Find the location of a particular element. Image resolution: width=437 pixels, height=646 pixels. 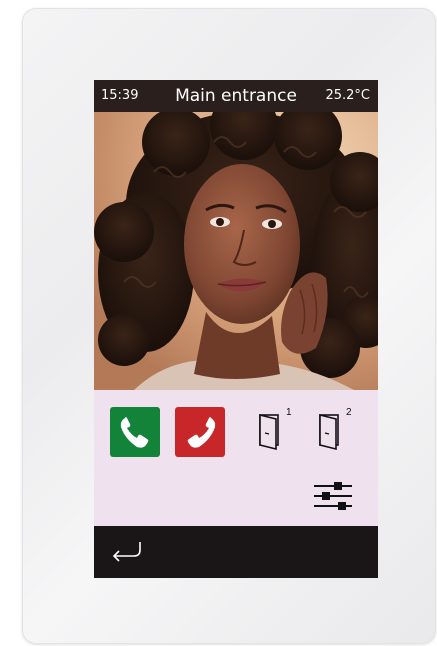

door-2-label: 2 is located at coordinates (349, 412).